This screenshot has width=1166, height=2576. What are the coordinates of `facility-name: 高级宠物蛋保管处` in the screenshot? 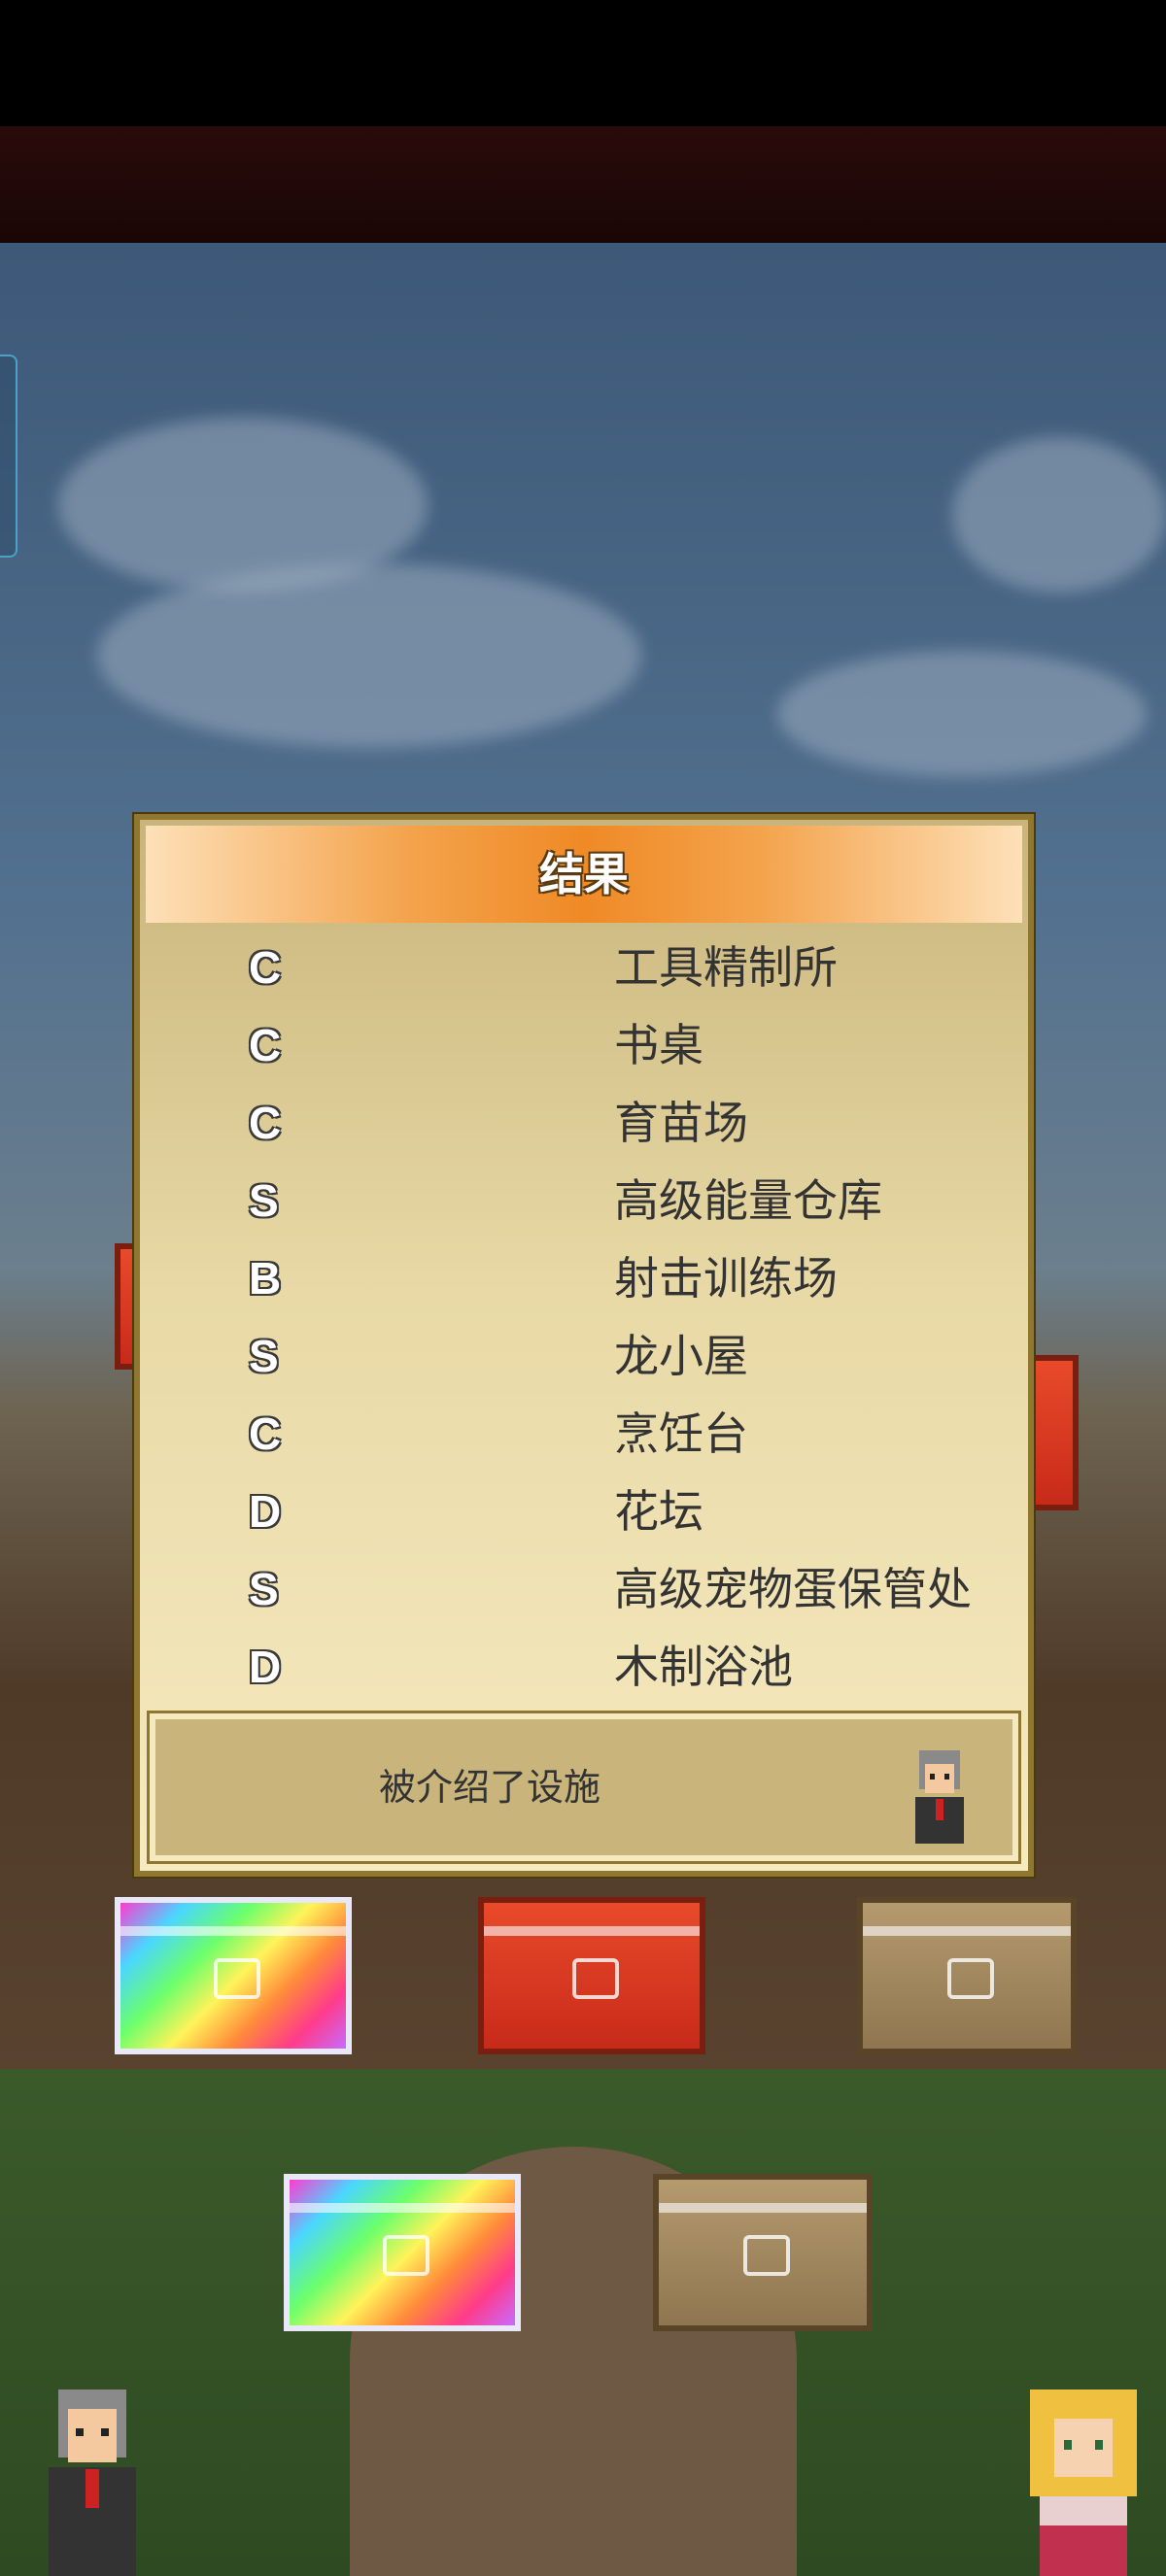 It's located at (793, 1589).